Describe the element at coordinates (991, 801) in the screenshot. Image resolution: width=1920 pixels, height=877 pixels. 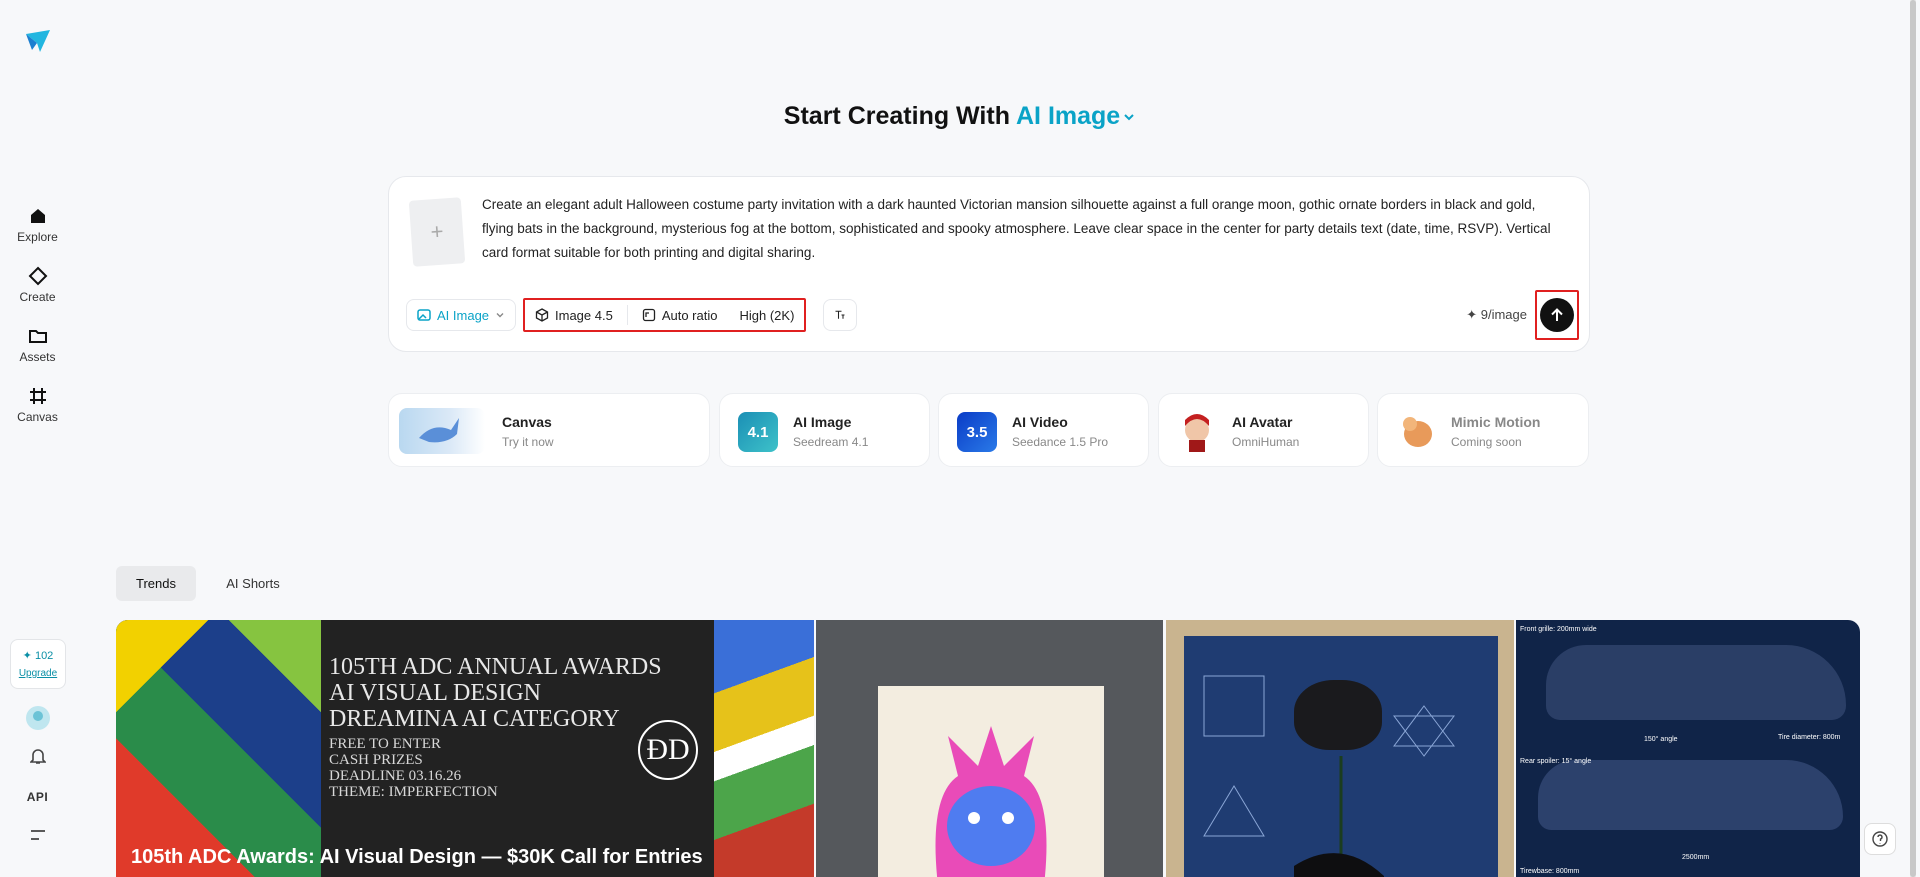
I see `cat-illustration-icon` at that location.